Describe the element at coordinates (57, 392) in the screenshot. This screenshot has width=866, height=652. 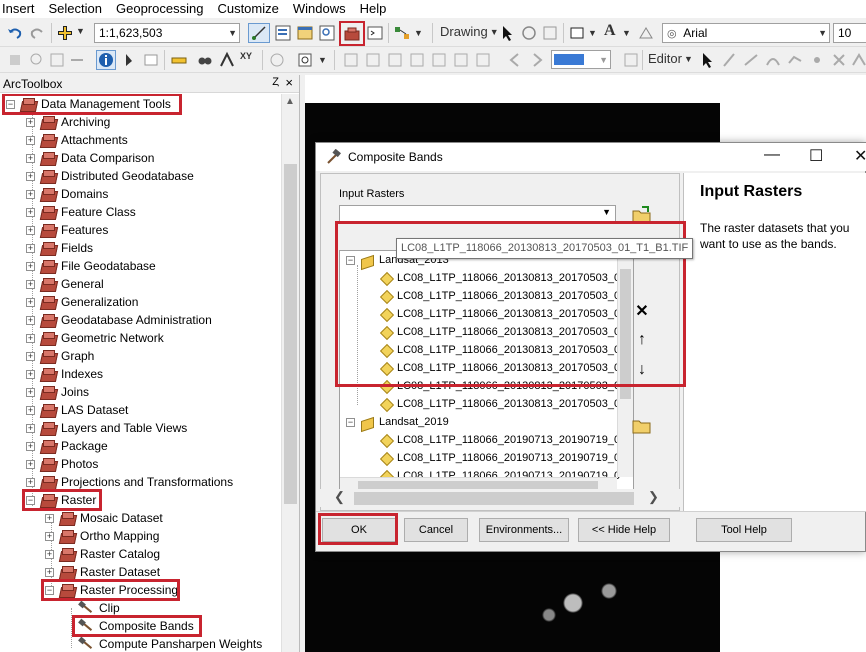
I see `tree-node-joins: + Joins` at that location.